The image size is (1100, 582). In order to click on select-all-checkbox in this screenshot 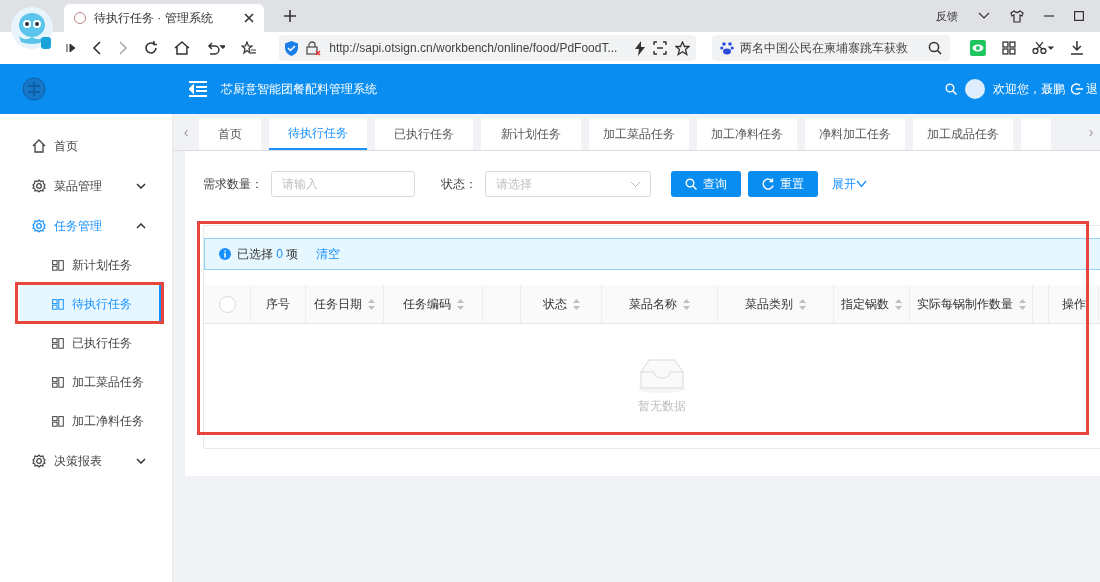, I will do `click(227, 304)`.